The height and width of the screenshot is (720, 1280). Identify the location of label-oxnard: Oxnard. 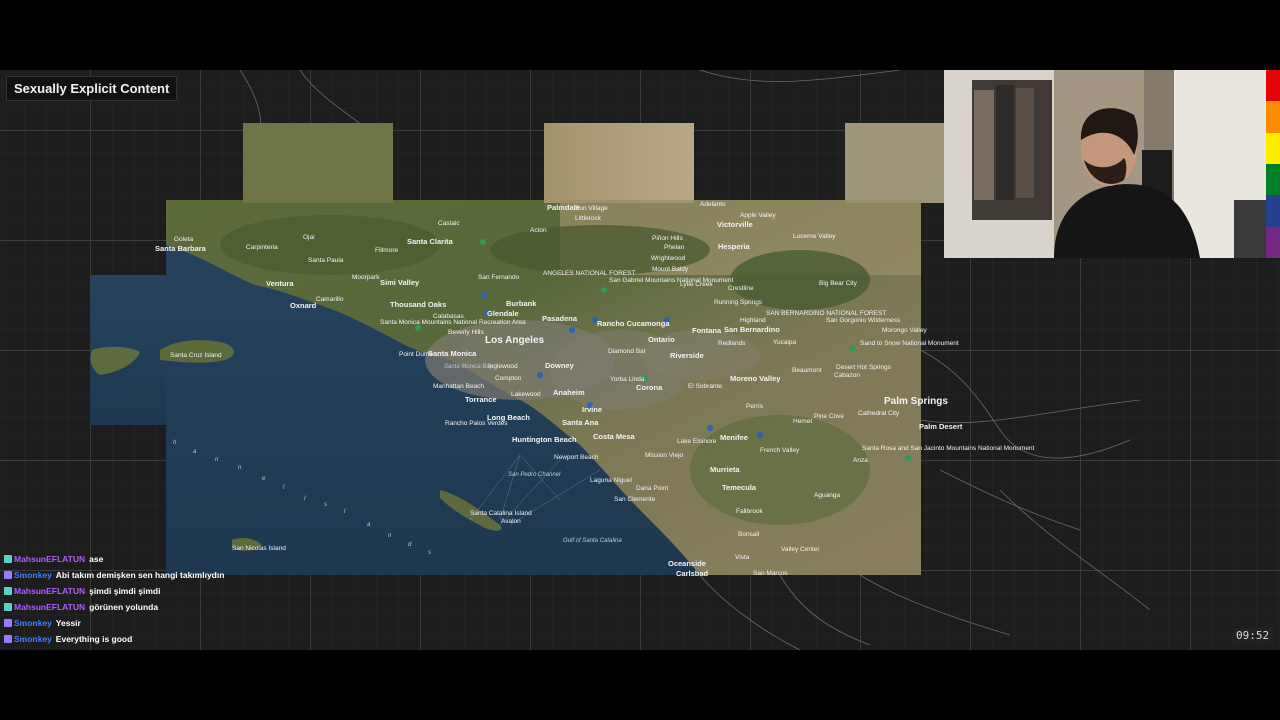
(303, 305).